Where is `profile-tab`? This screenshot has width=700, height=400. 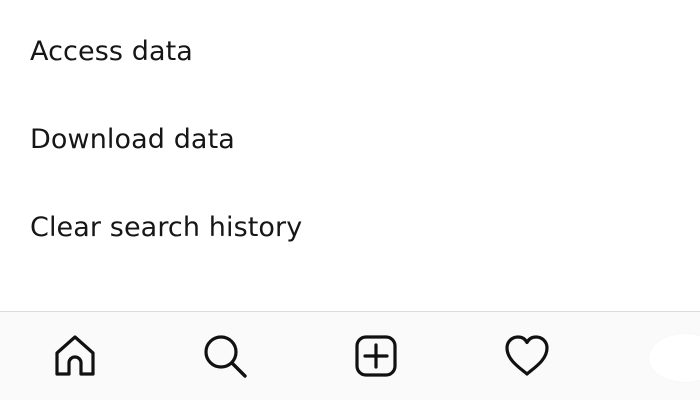
profile-tab is located at coordinates (672, 357).